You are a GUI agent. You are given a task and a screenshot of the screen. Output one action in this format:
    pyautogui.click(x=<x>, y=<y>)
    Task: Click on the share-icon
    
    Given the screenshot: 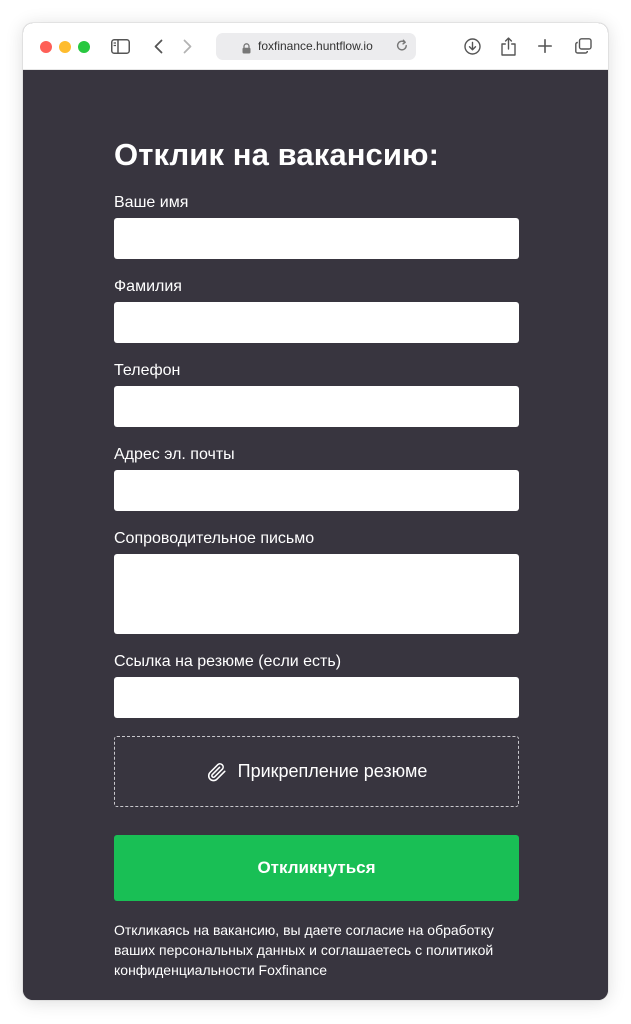 What is the action you would take?
    pyautogui.click(x=508, y=46)
    